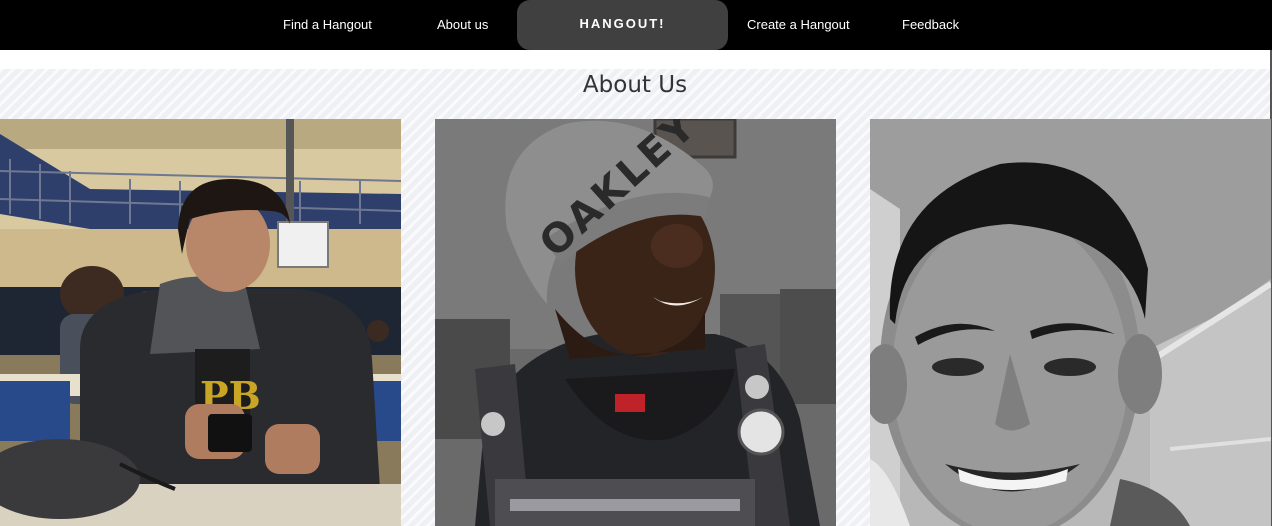  Describe the element at coordinates (635, 85) in the screenshot. I see `section-title: About Us` at that location.